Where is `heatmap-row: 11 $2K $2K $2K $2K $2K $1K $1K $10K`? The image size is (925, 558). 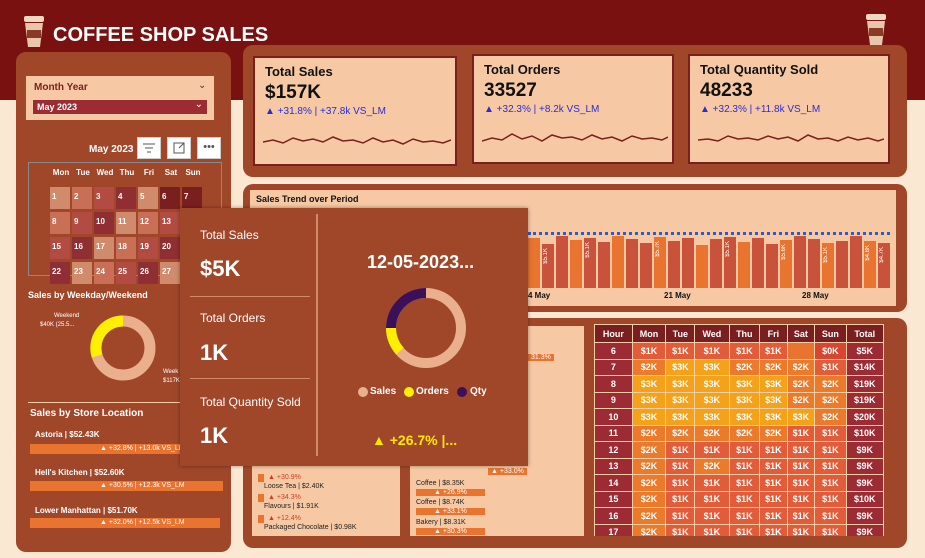 heatmap-row: 11 $2K $2K $2K $2K $2K $1K $1K $10K is located at coordinates (739, 433).